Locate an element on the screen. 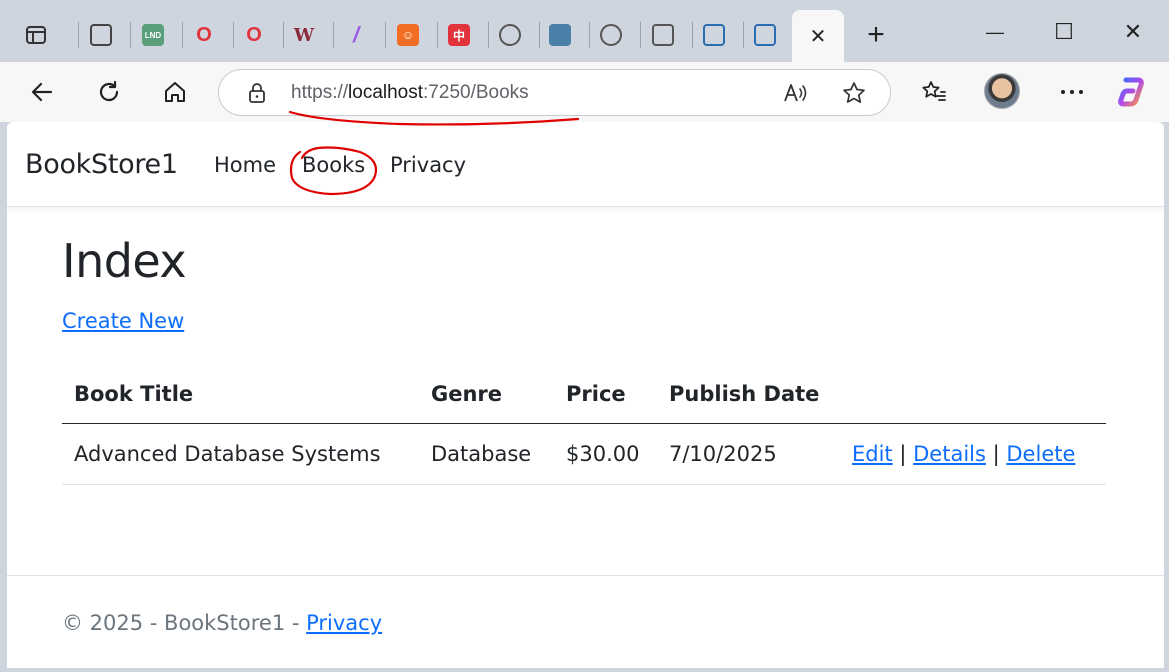 The width and height of the screenshot is (1169, 672). cell-actions: Edit | Details | Delete is located at coordinates (973, 454).